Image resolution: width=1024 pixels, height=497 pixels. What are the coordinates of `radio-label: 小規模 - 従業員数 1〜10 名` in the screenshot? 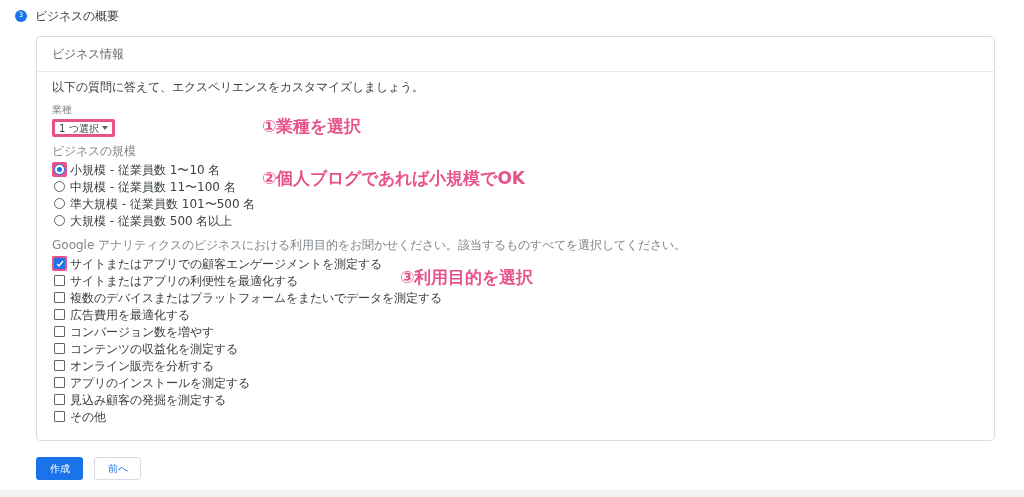 It's located at (145, 170).